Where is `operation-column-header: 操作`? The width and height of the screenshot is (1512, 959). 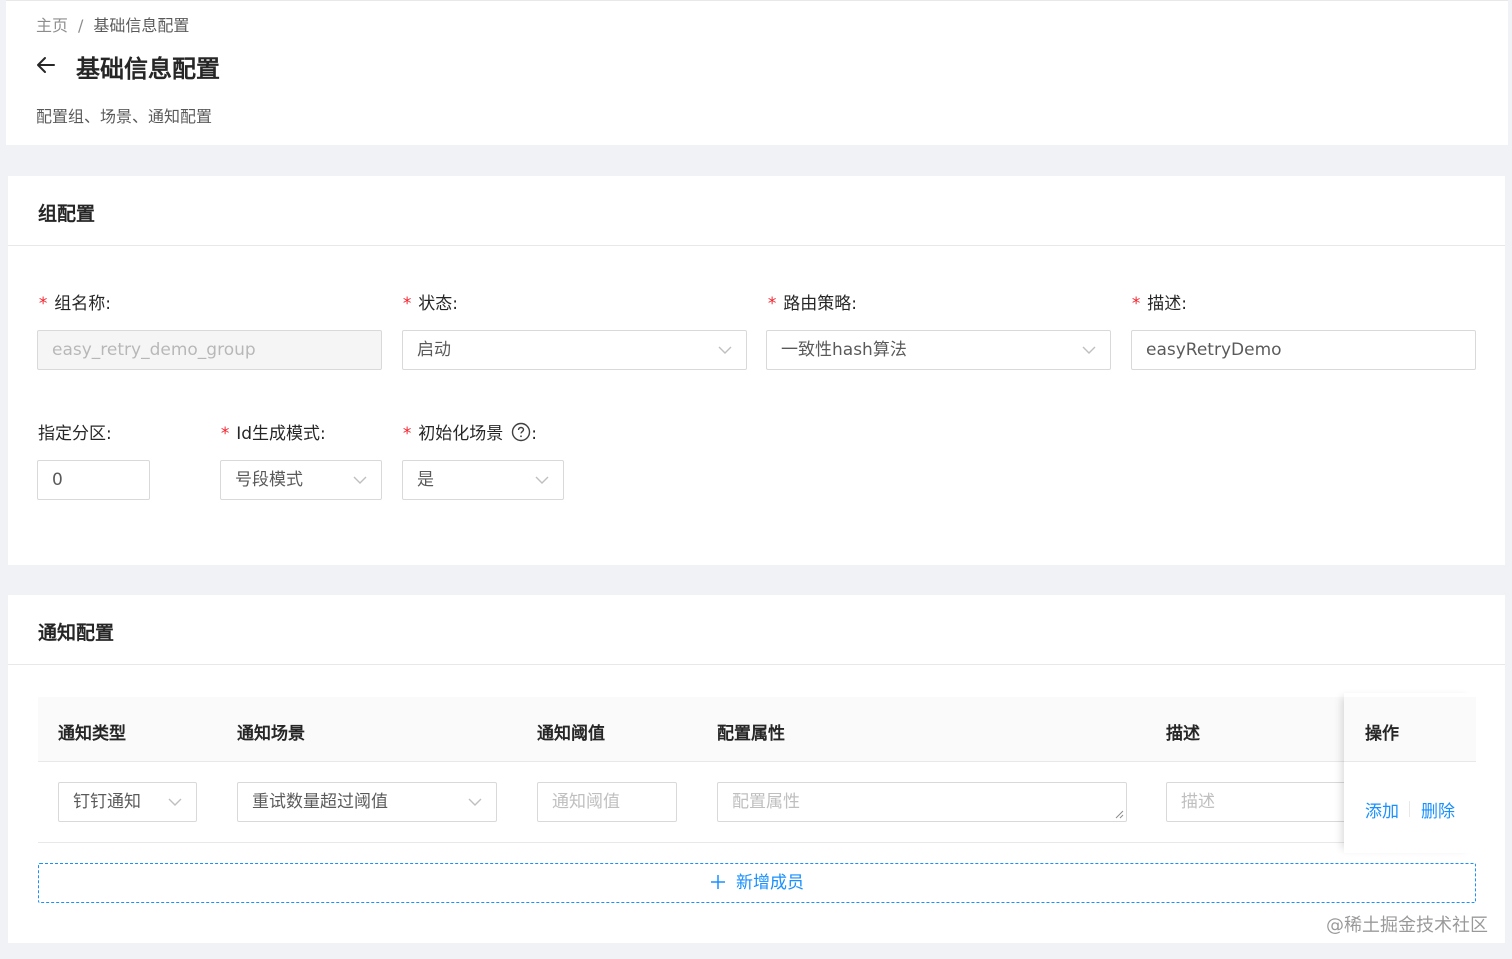 operation-column-header: 操作 is located at coordinates (1410, 729).